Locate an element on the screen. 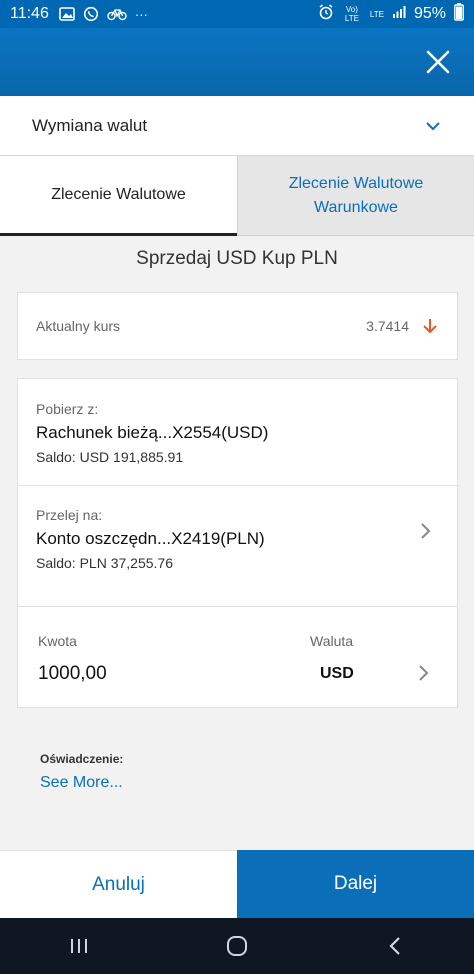 This screenshot has width=474, height=974. home-icon is located at coordinates (237, 946).